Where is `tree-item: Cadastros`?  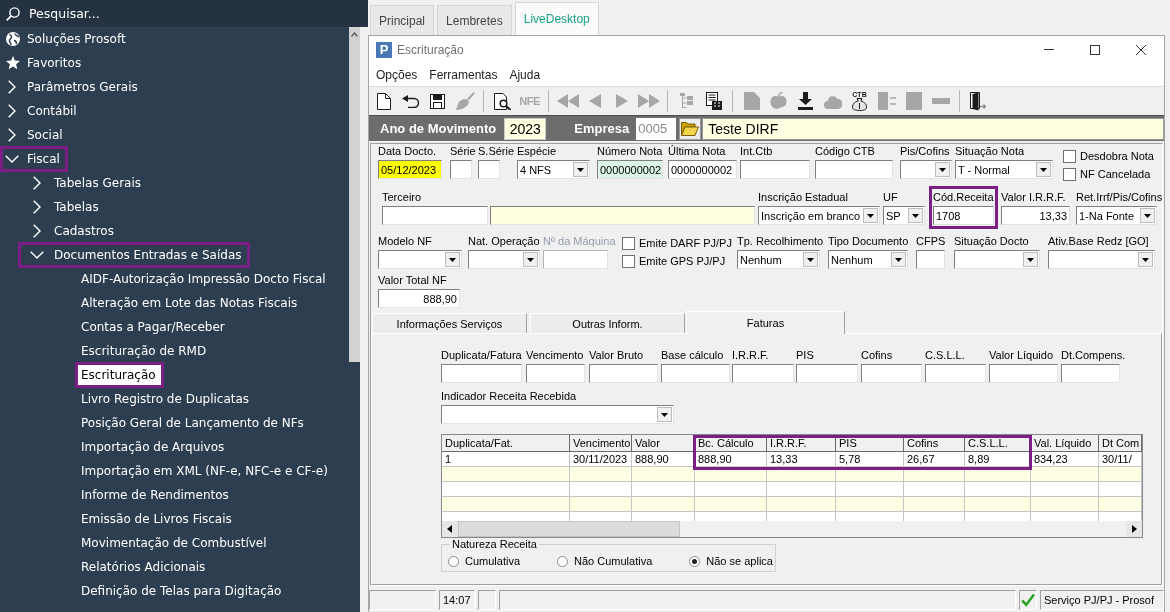
tree-item: Cadastros is located at coordinates (70, 231).